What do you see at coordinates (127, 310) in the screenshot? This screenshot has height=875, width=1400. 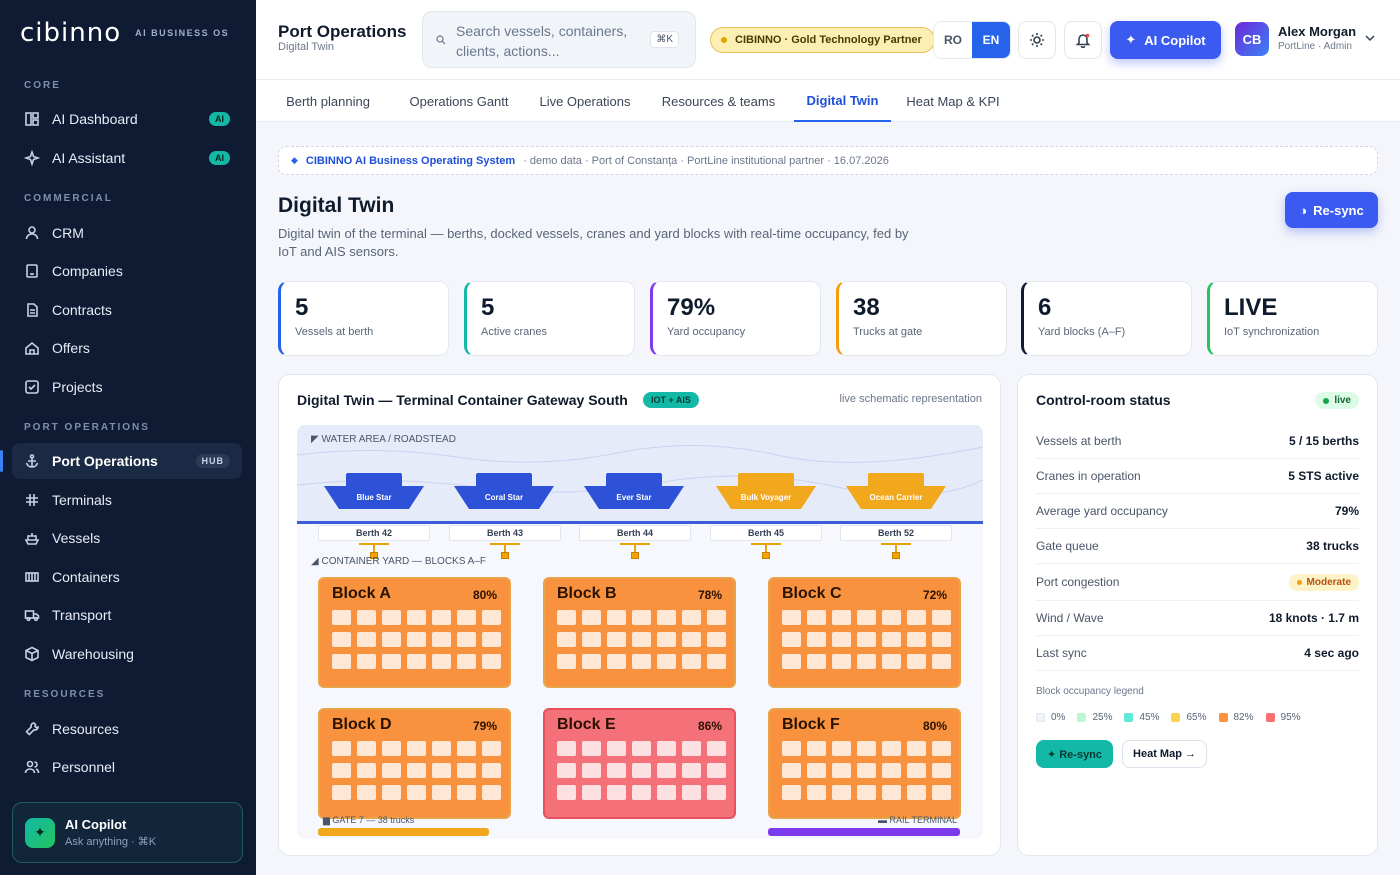 I see `sidebar-item-contracts: Contracts` at bounding box center [127, 310].